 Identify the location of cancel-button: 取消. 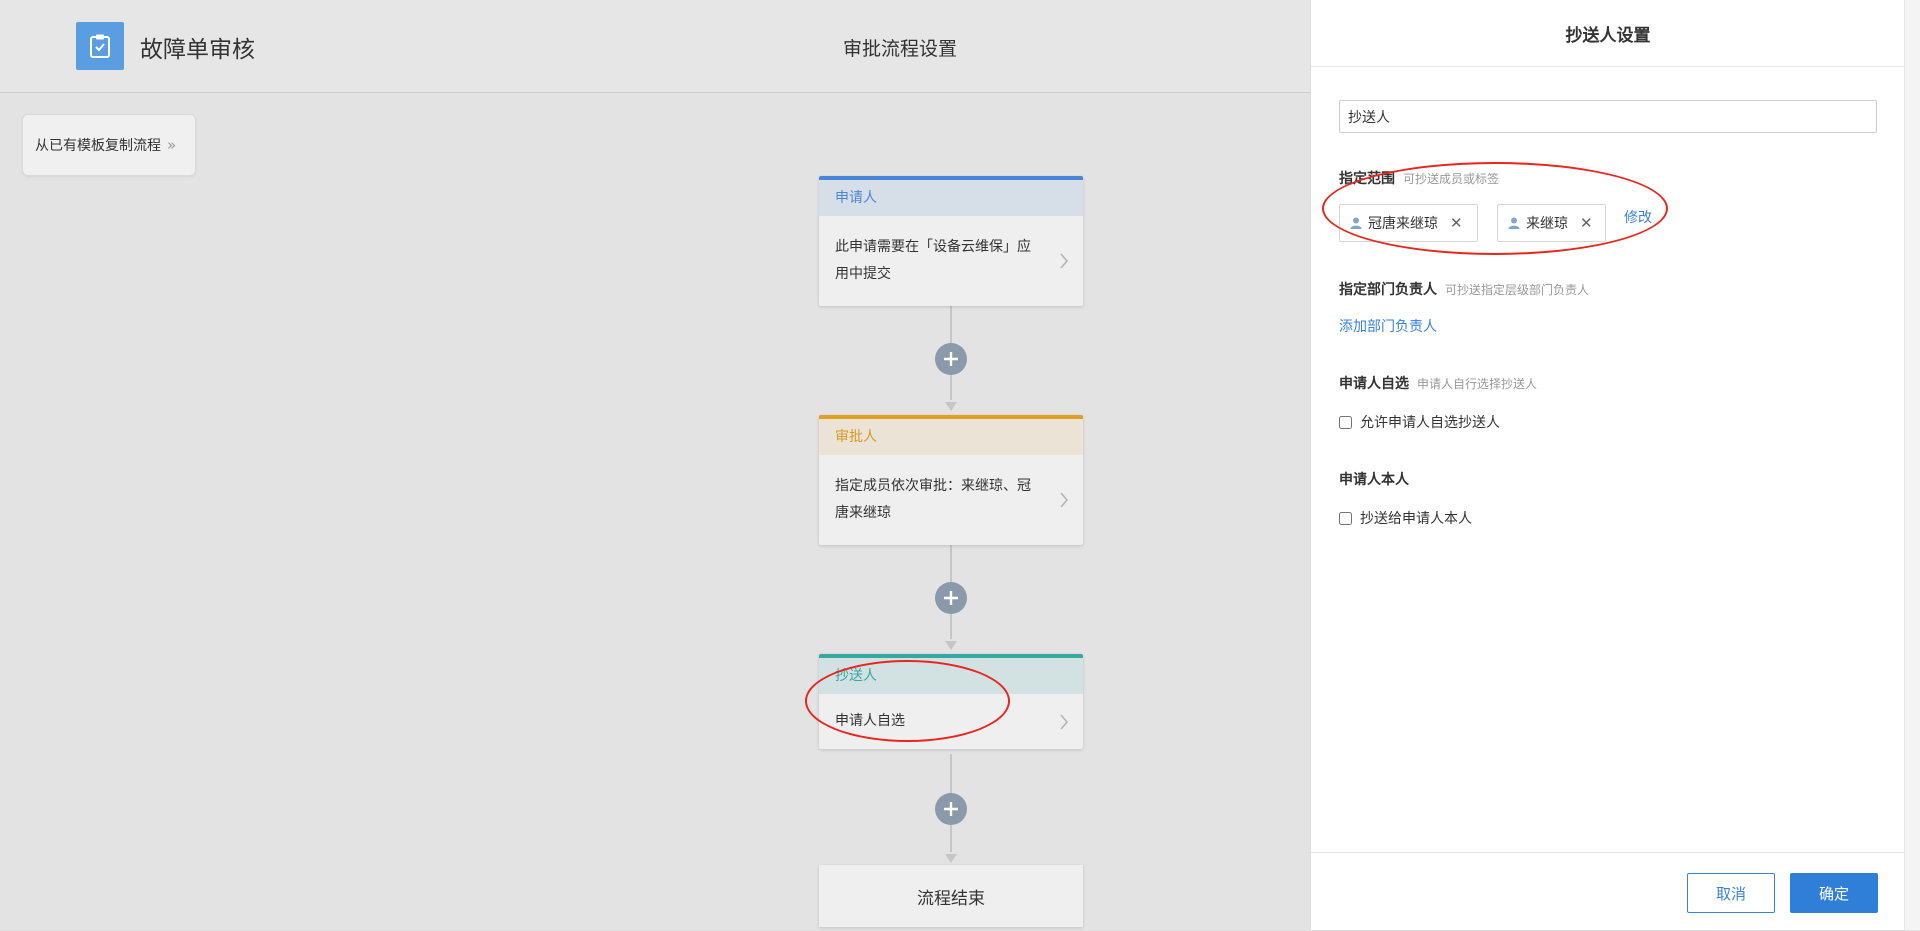
(1731, 893).